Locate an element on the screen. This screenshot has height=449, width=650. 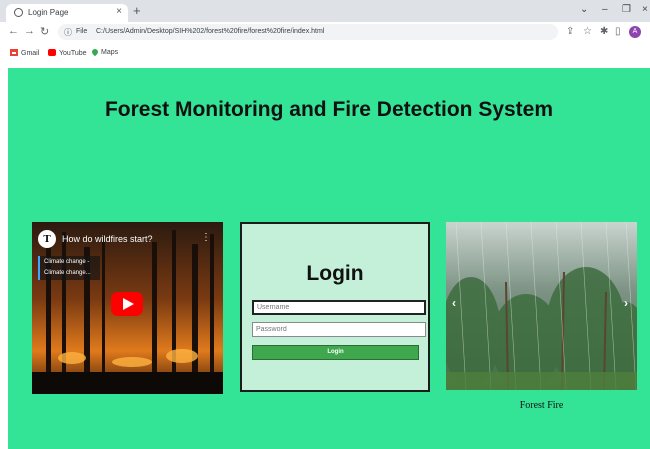
browser-tab-bar: Login Page × + ⌄ – ❐ × is located at coordinates (325, 11).